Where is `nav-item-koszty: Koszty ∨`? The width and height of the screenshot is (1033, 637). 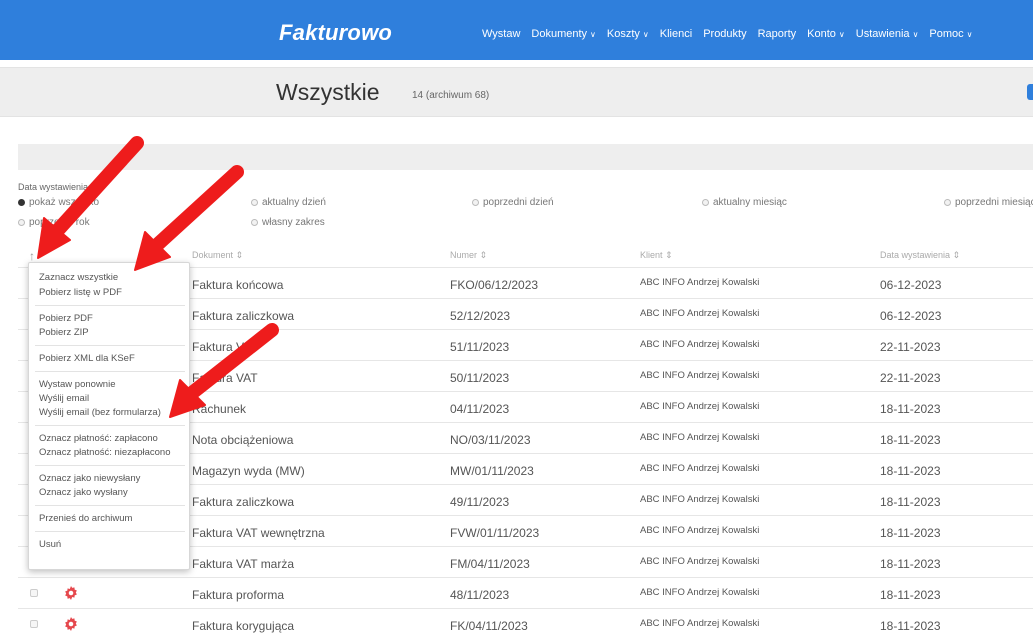
nav-item-koszty: Koszty ∨ is located at coordinates (628, 34).